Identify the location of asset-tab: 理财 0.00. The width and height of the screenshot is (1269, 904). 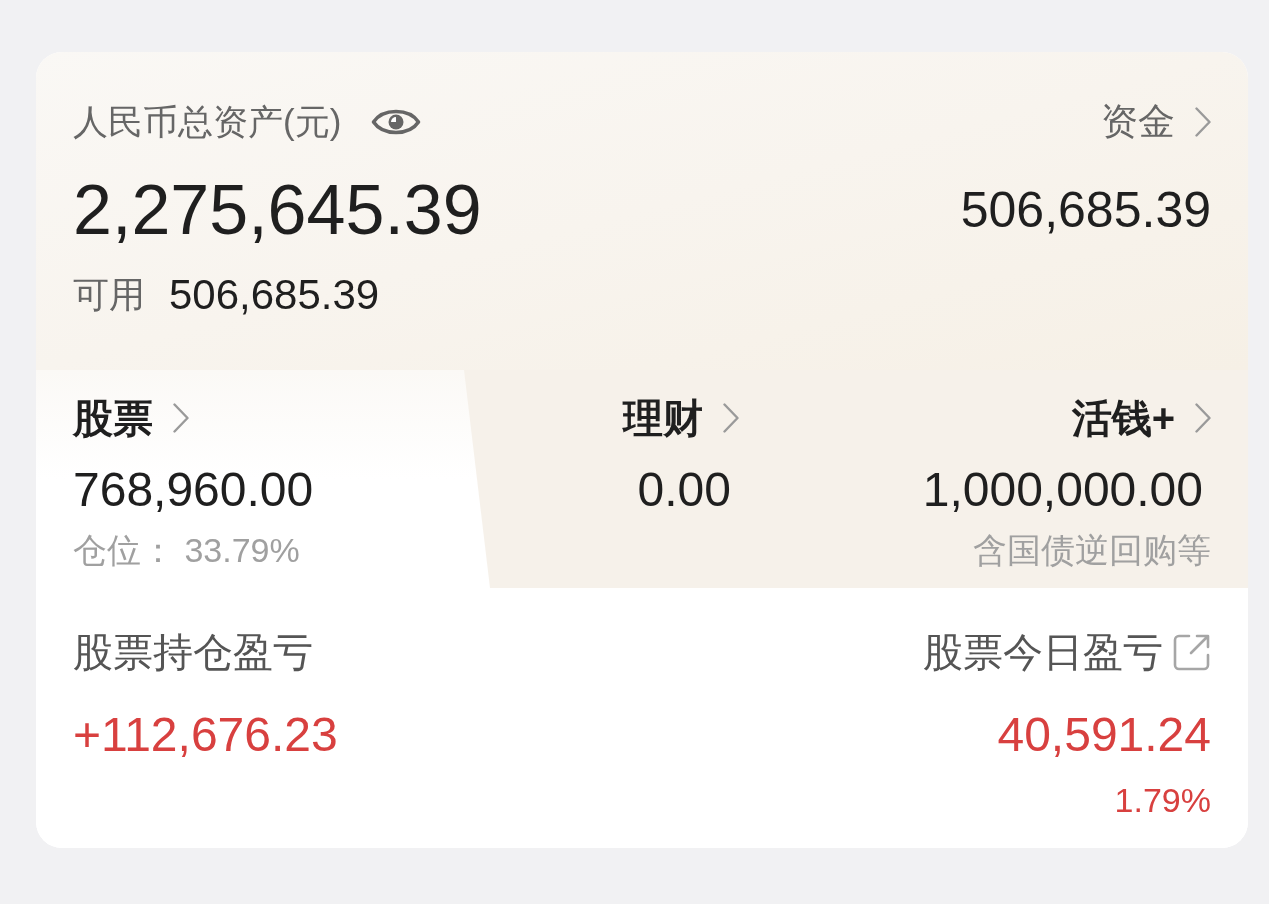
(633, 479).